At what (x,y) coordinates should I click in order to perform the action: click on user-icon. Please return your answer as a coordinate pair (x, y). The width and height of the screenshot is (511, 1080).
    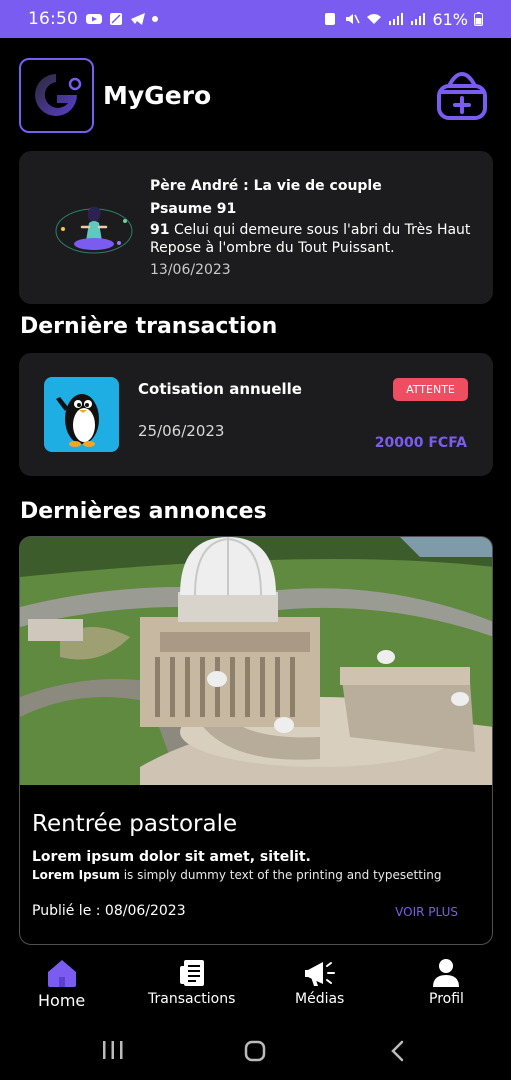
    Looking at the image, I should click on (446, 973).